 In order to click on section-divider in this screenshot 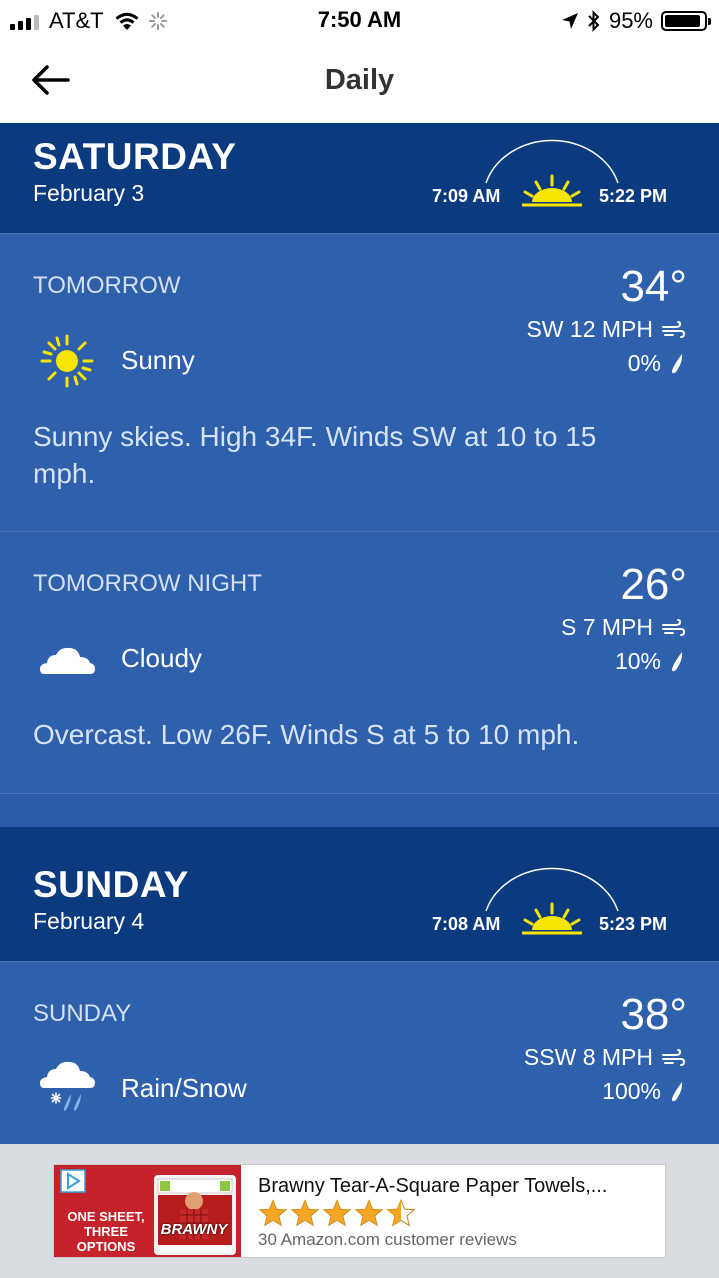, I will do `click(359, 810)`.